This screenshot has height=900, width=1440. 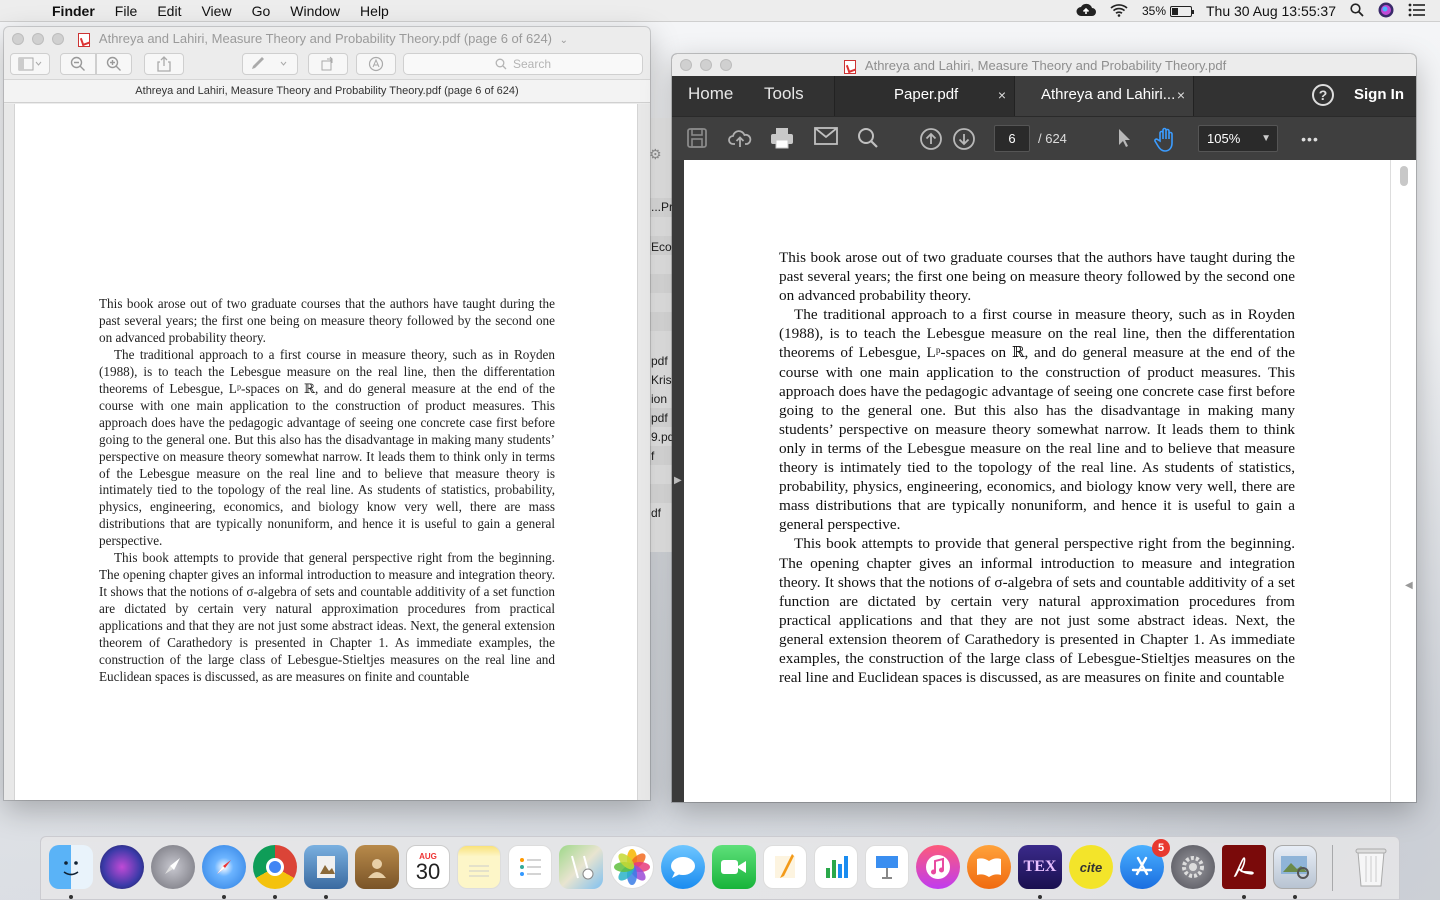 What do you see at coordinates (1323, 95) in the screenshot?
I see `help-icon: ?` at bounding box center [1323, 95].